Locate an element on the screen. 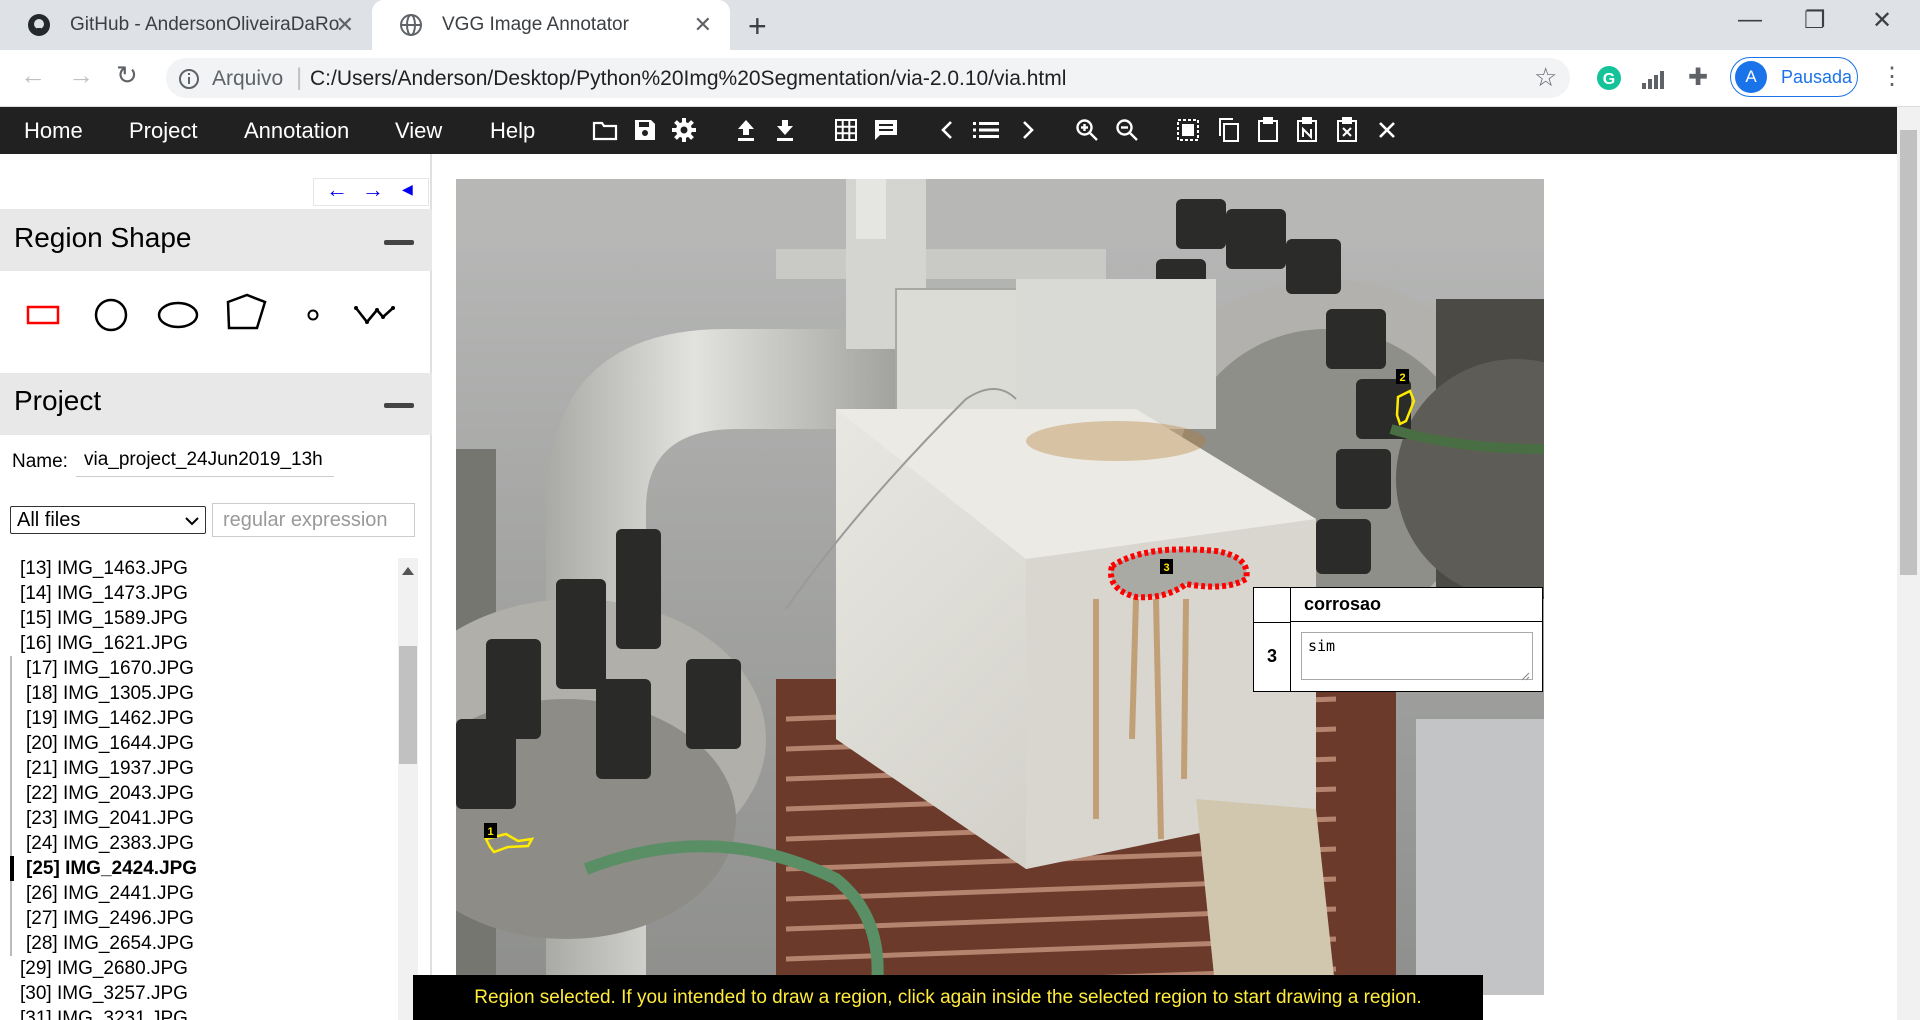  file-list-item-active: [25] IMG_2424.JPG is located at coordinates (200, 868).